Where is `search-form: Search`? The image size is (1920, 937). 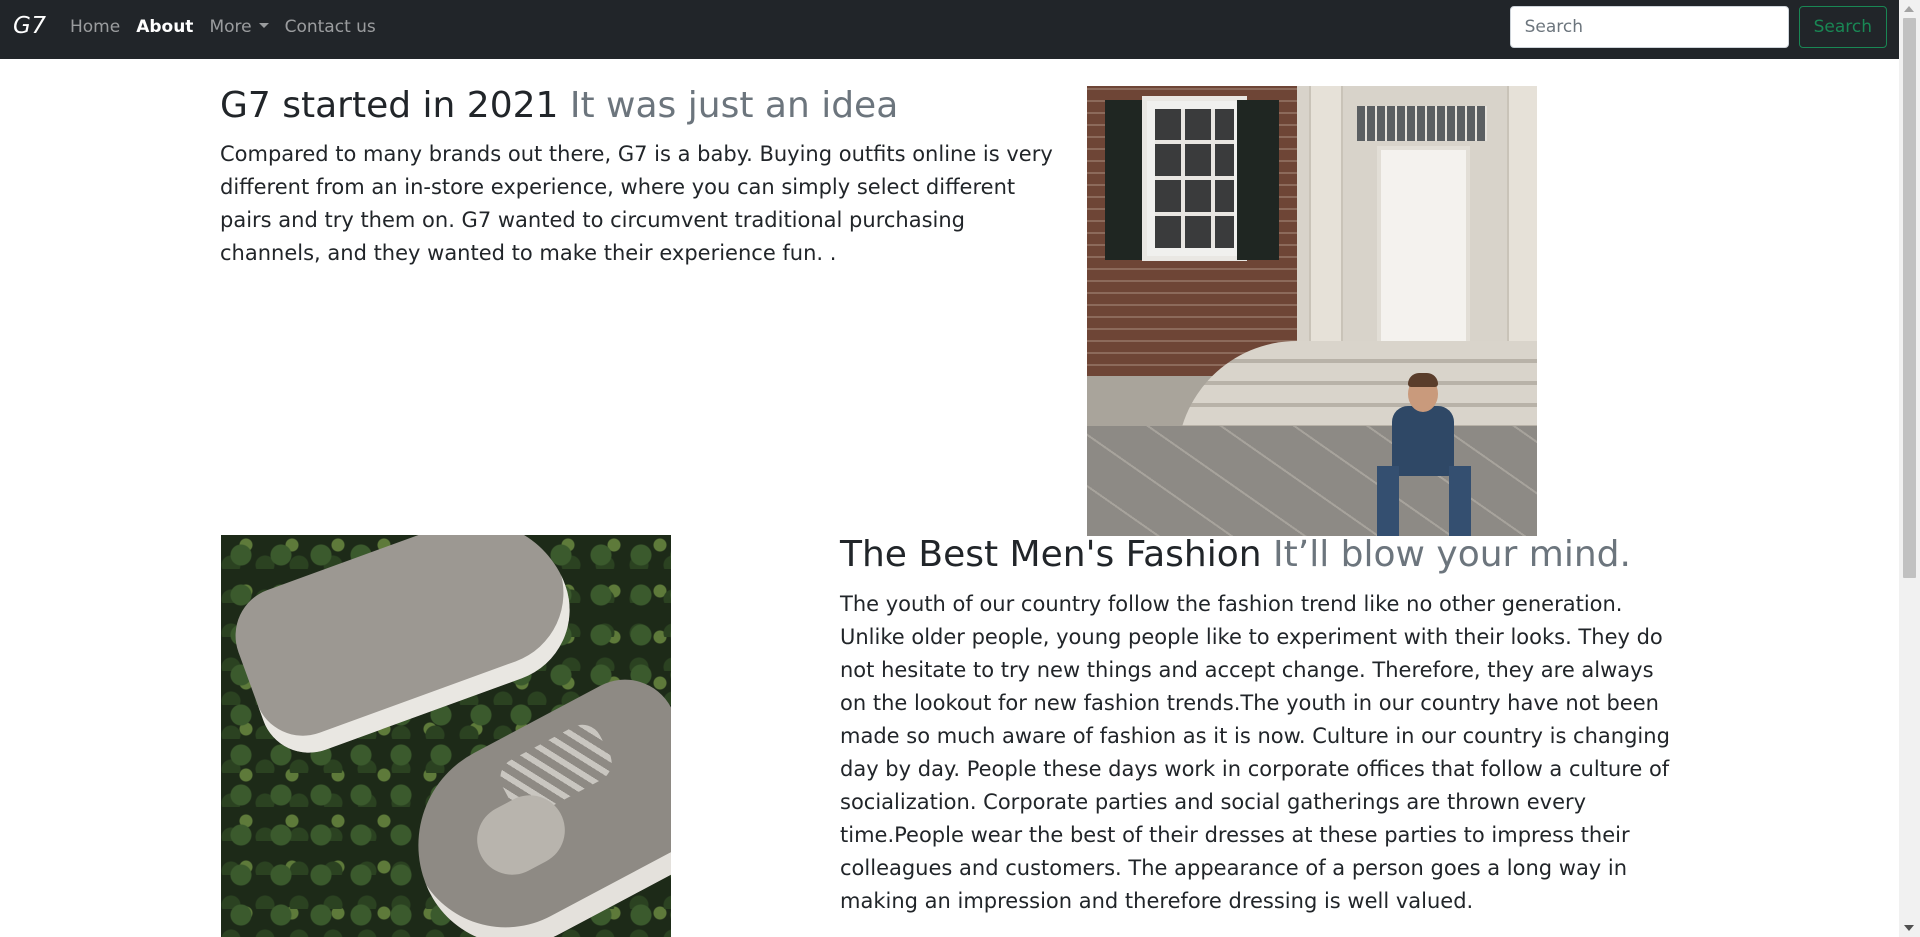
search-form: Search is located at coordinates (1698, 27).